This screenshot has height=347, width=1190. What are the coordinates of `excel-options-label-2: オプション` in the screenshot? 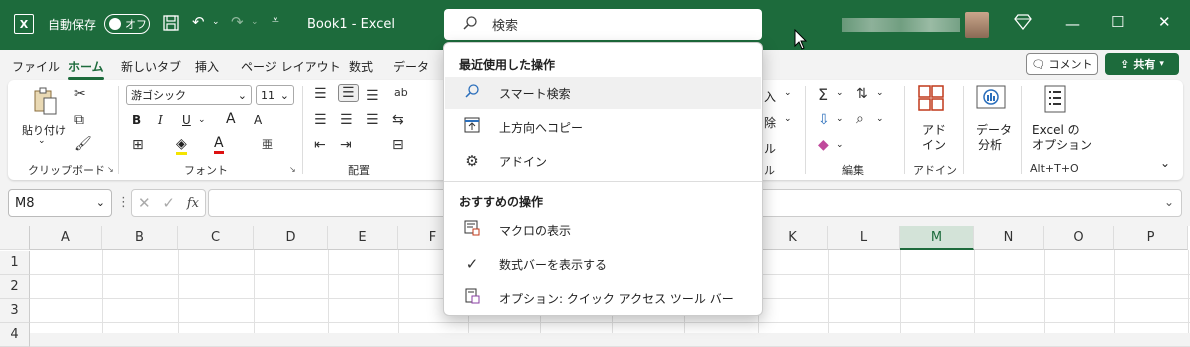 It's located at (1062, 144).